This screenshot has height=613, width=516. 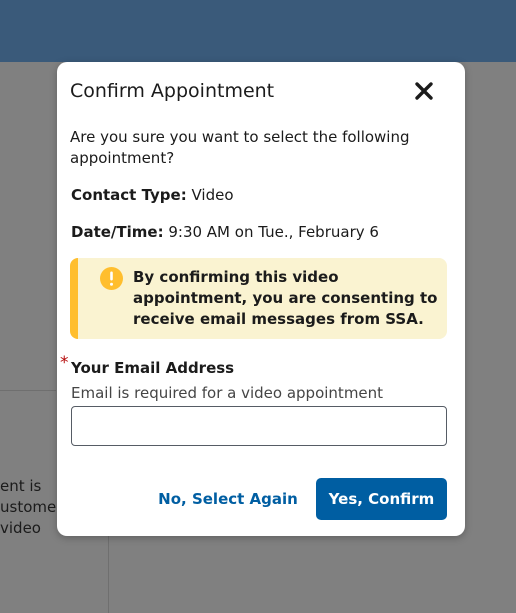 What do you see at coordinates (153, 368) in the screenshot?
I see `email-label: Your Email Address` at bounding box center [153, 368].